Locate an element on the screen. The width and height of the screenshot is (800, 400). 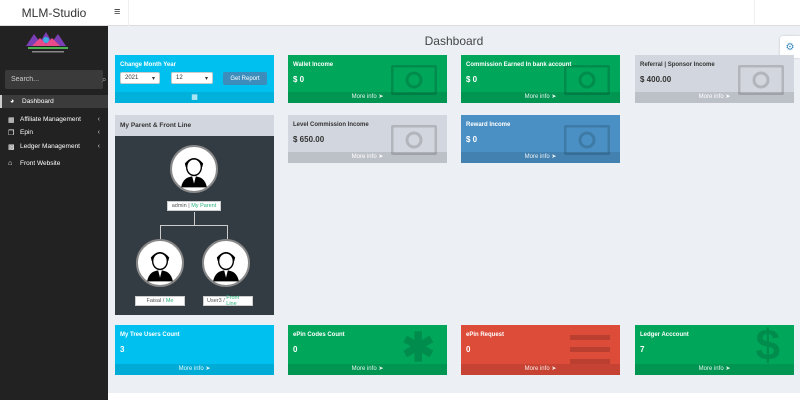
box-title: ePin Codes Count is located at coordinates (319, 335).